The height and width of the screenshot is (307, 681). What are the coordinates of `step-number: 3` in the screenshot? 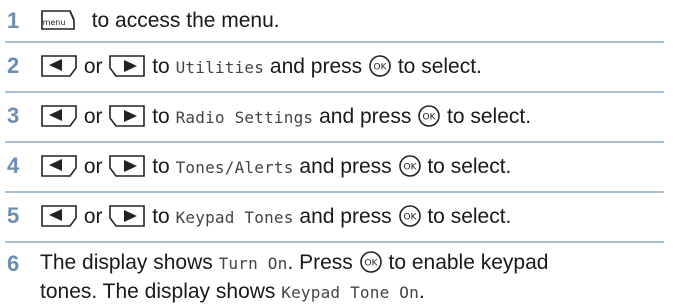 It's located at (13, 115).